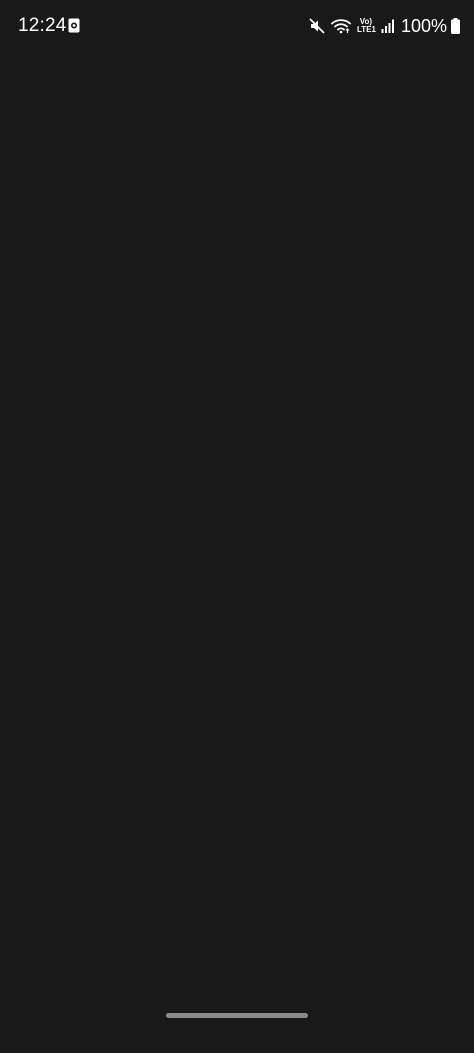 This screenshot has height=1053, width=474. What do you see at coordinates (341, 26) in the screenshot?
I see `wifi-icon` at bounding box center [341, 26].